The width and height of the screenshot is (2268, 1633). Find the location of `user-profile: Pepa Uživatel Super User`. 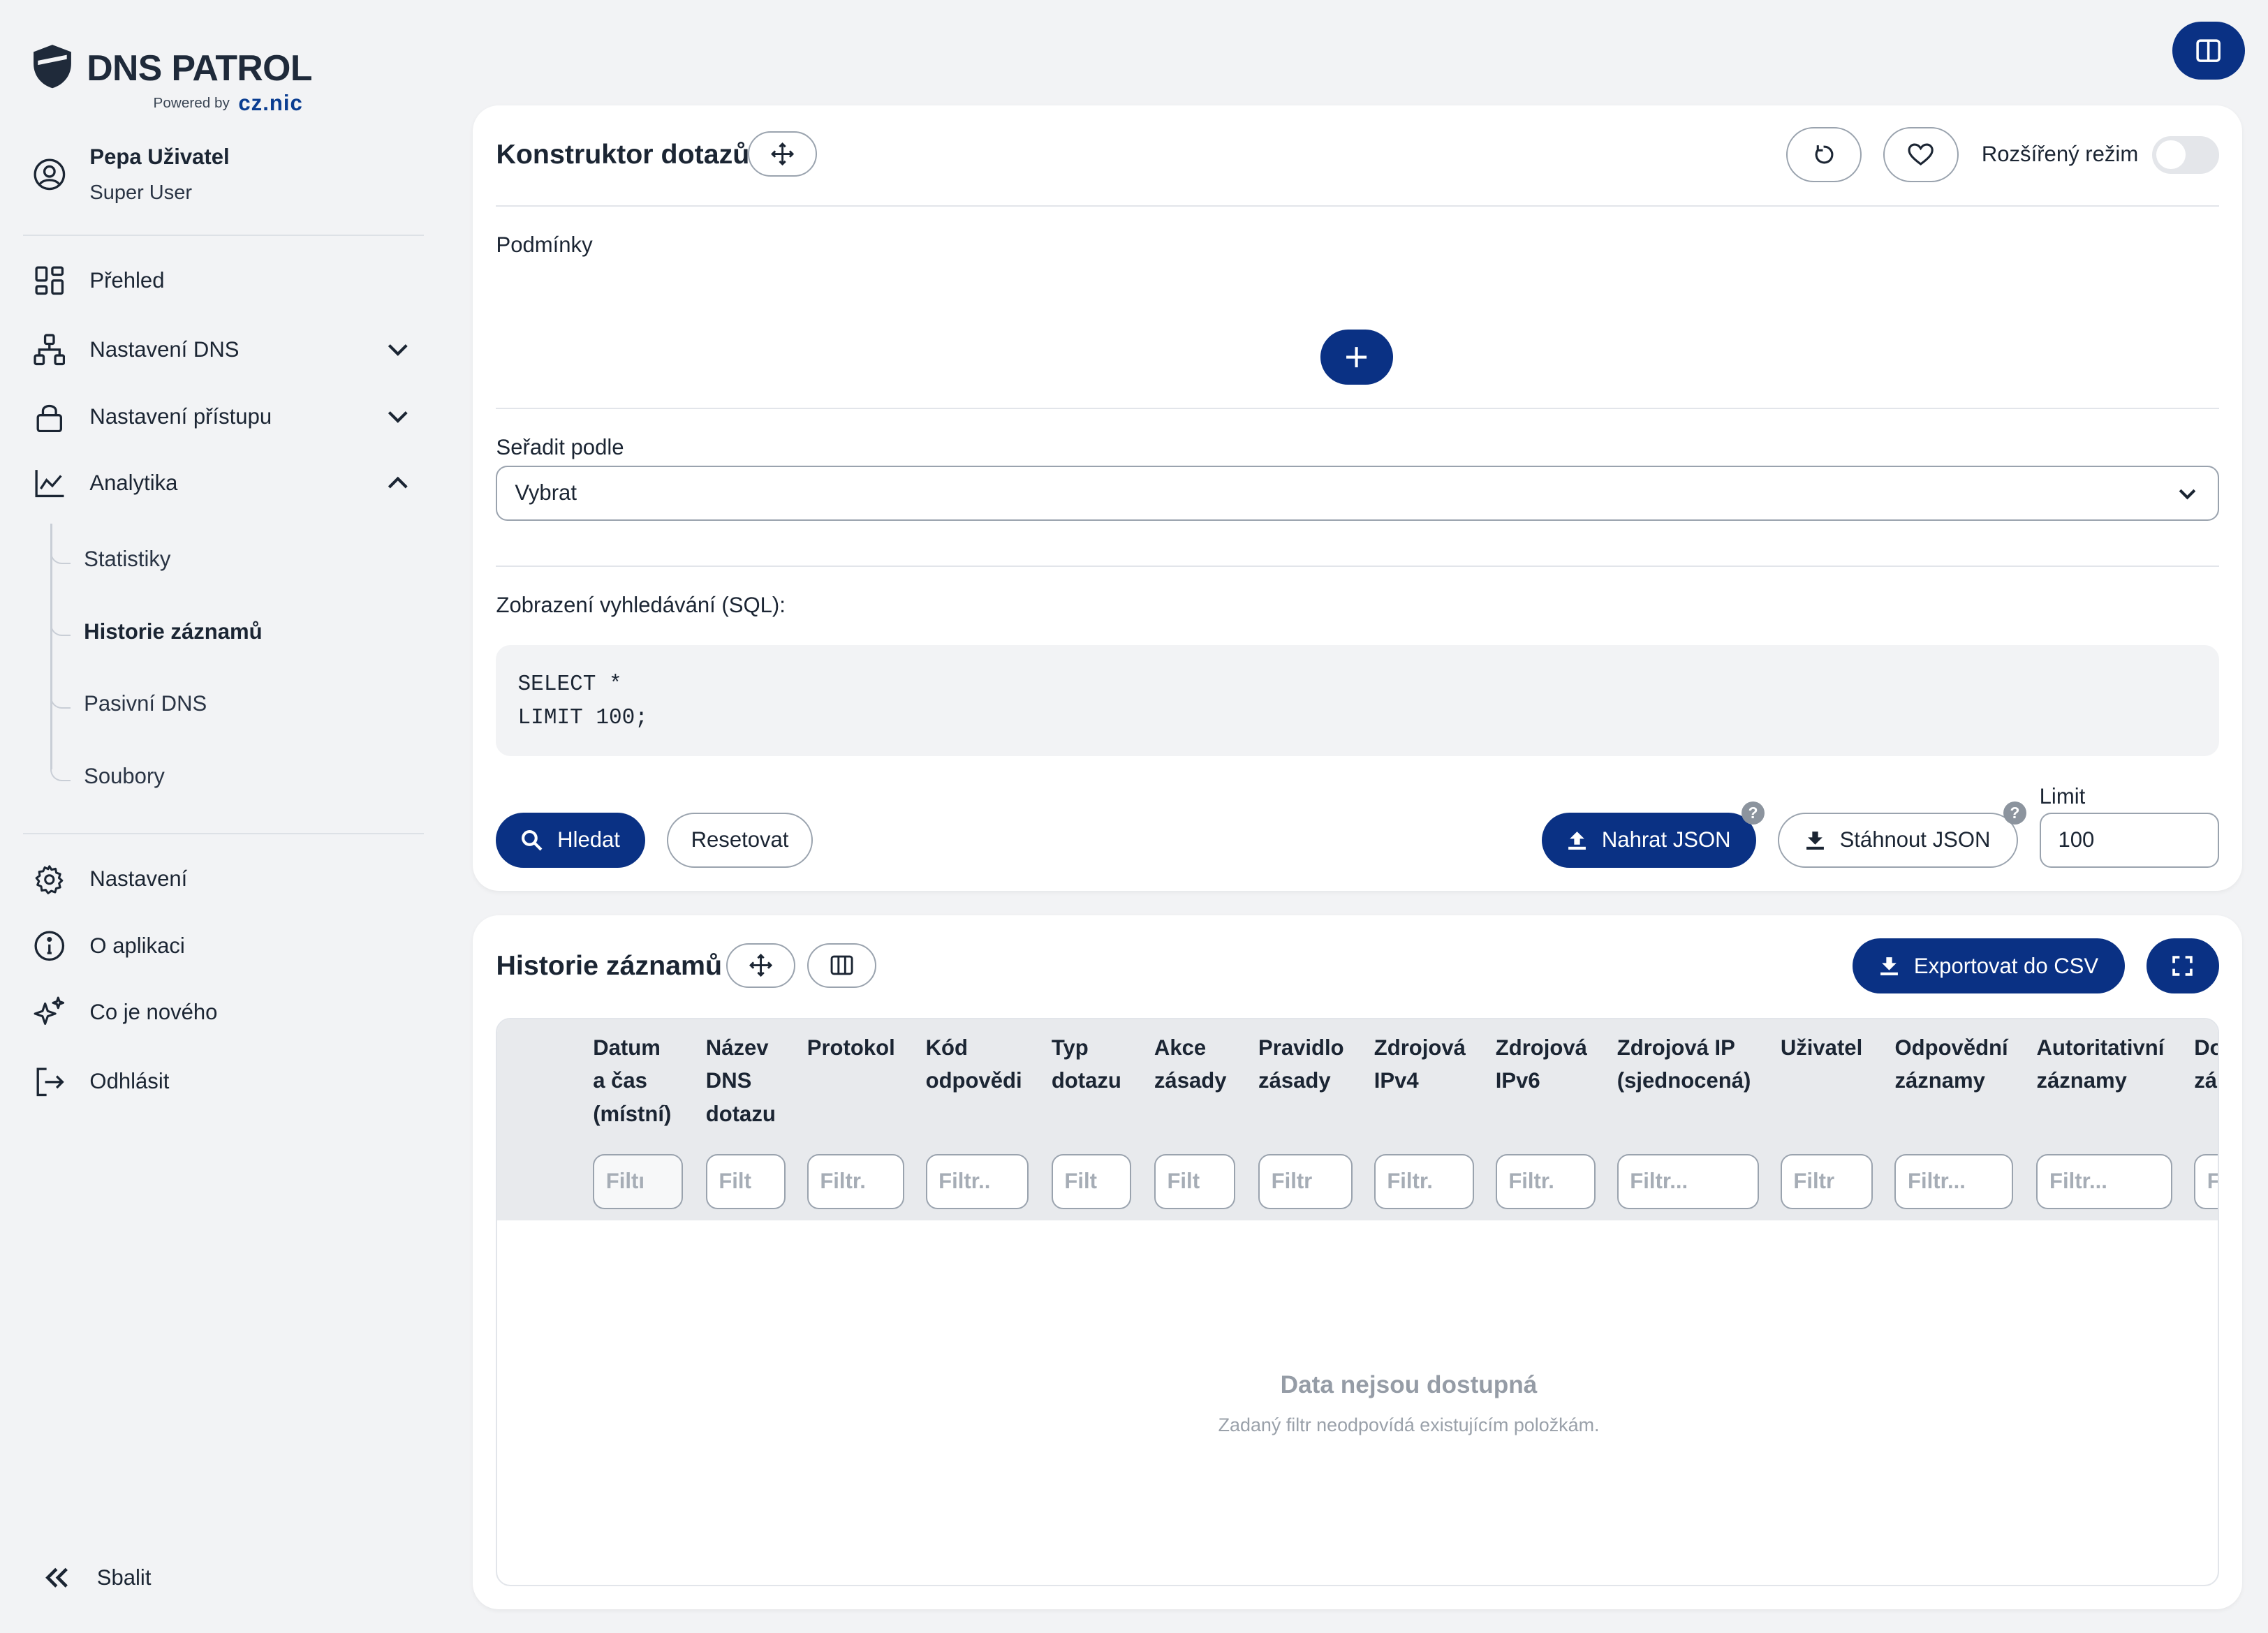

user-profile: Pepa Uživatel Super User is located at coordinates (131, 175).